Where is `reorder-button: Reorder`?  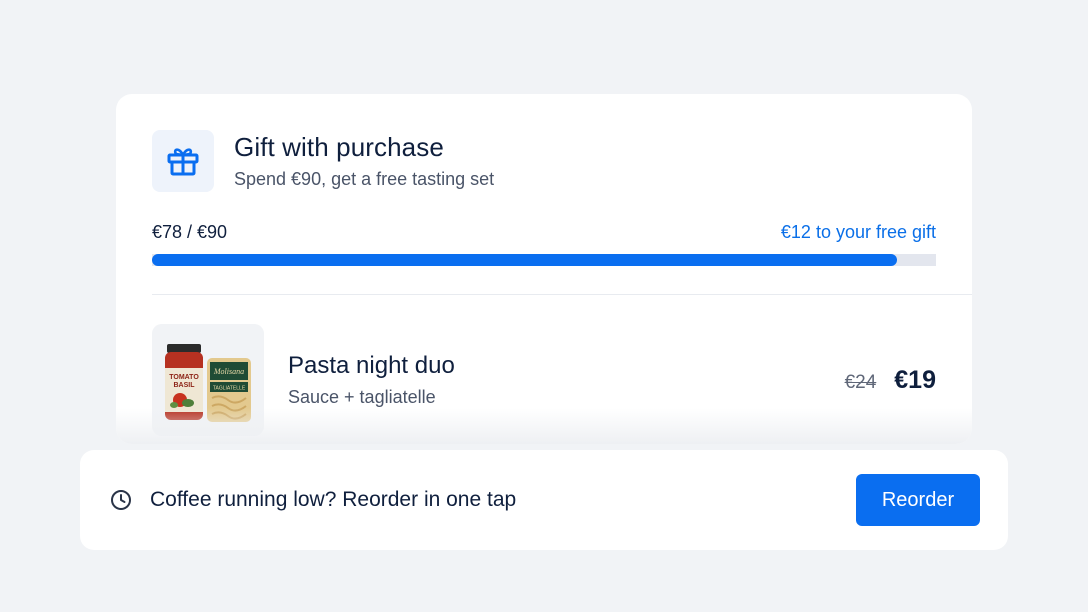
reorder-button: Reorder is located at coordinates (918, 500).